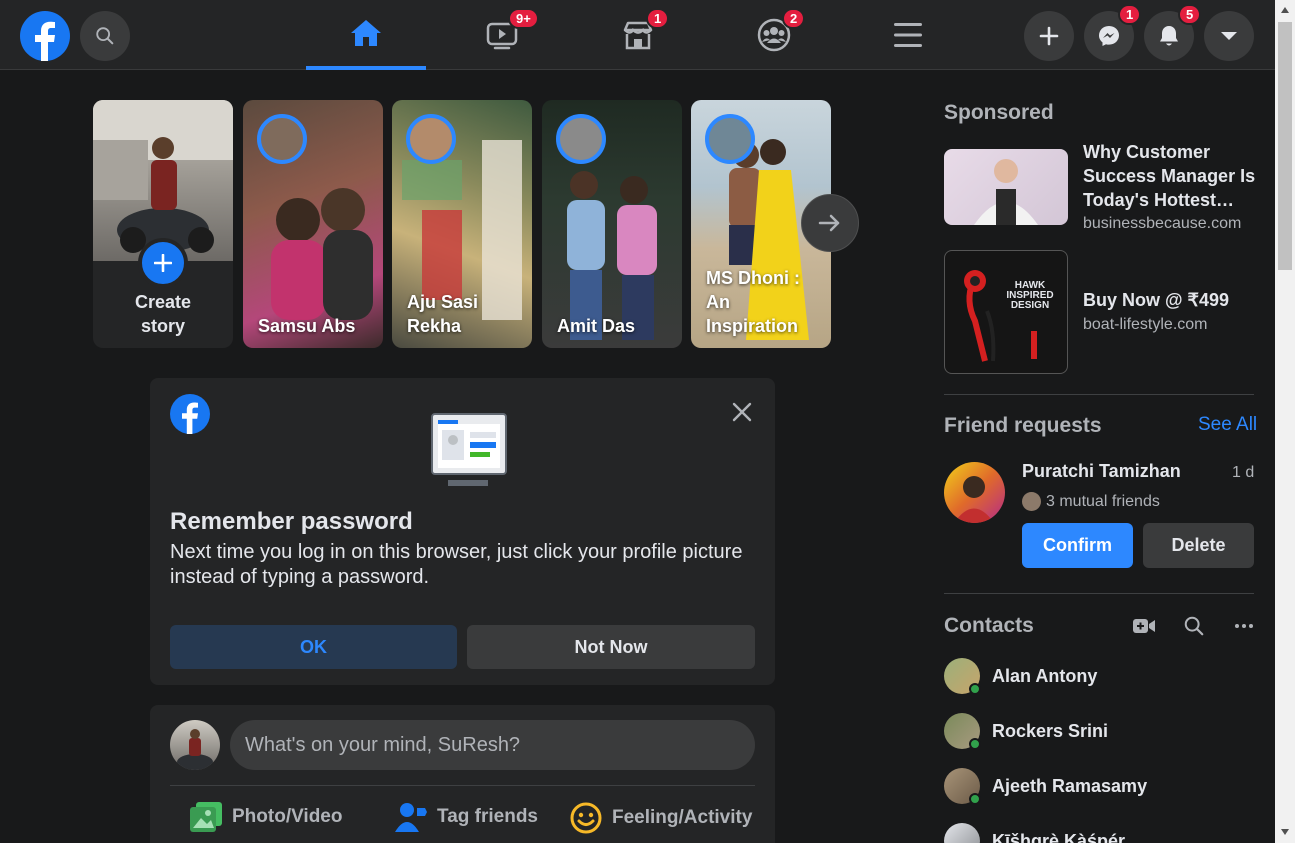 This screenshot has width=1295, height=843. What do you see at coordinates (586, 818) in the screenshot?
I see `smiley-icon` at bounding box center [586, 818].